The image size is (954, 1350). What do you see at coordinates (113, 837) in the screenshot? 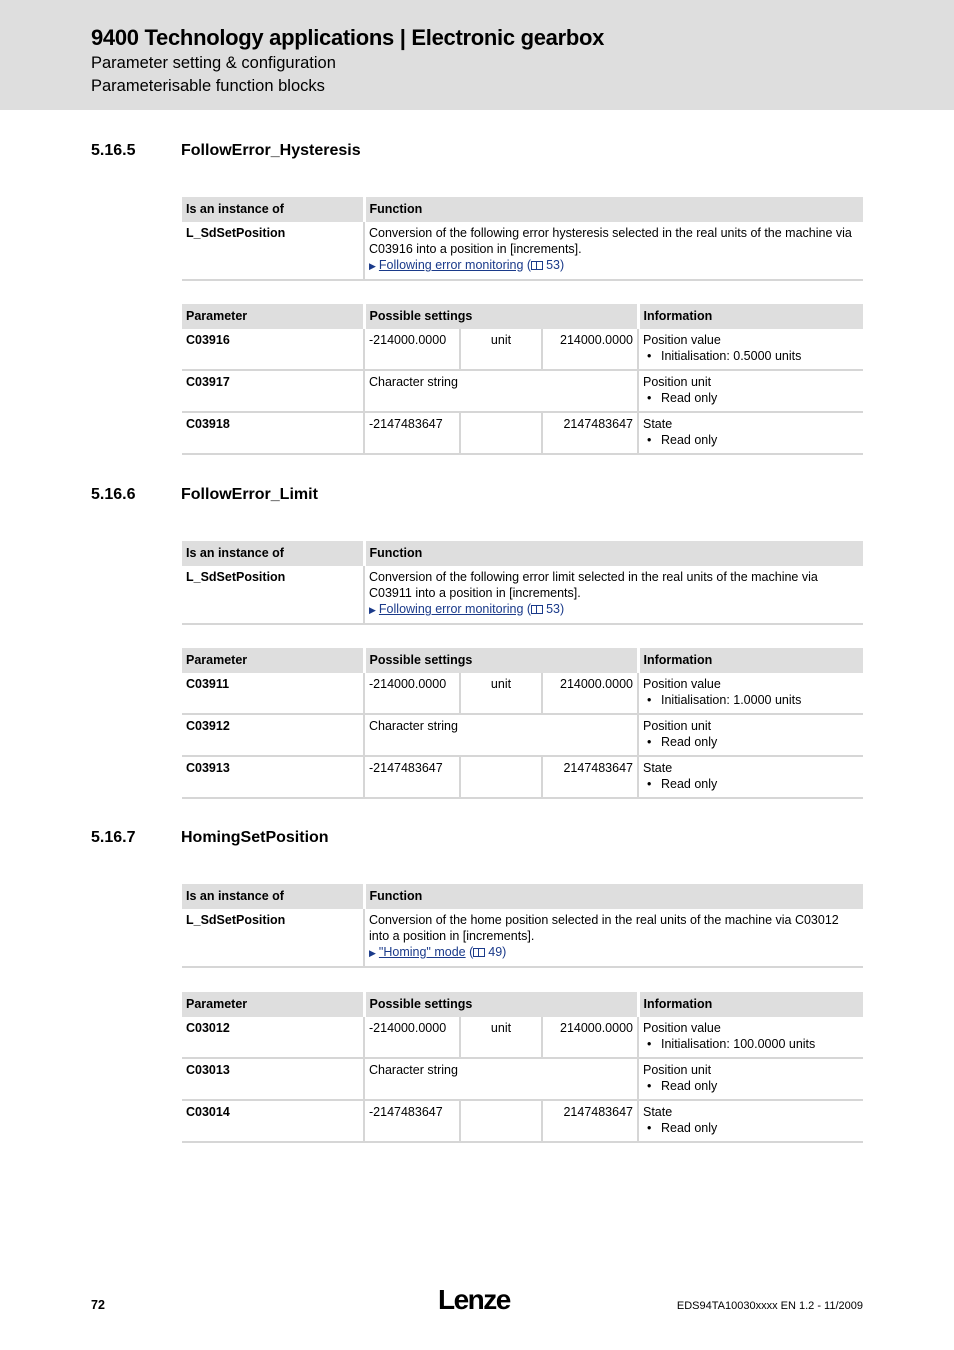
I see `section-number: 5.16.7` at bounding box center [113, 837].